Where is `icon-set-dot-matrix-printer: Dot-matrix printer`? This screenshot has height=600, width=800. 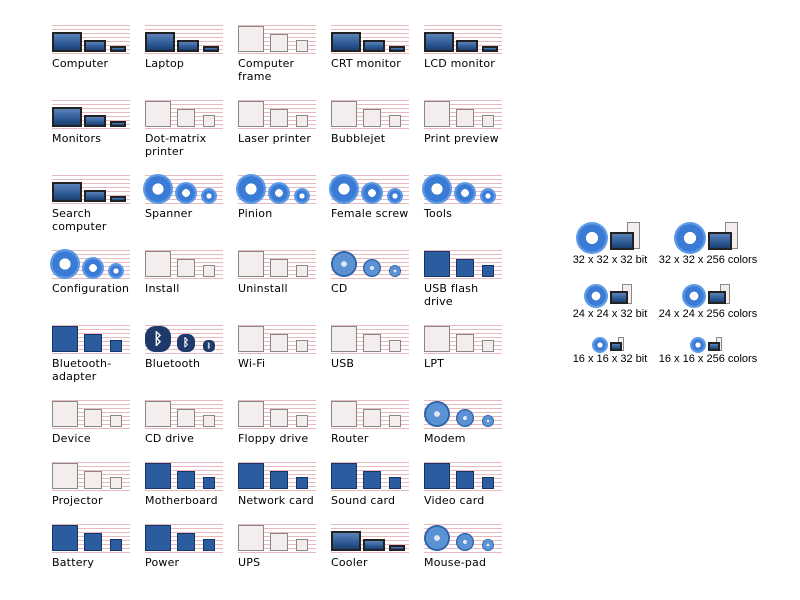
icon-set-dot-matrix-printer: Dot-matrix printer is located at coordinates (190, 127).